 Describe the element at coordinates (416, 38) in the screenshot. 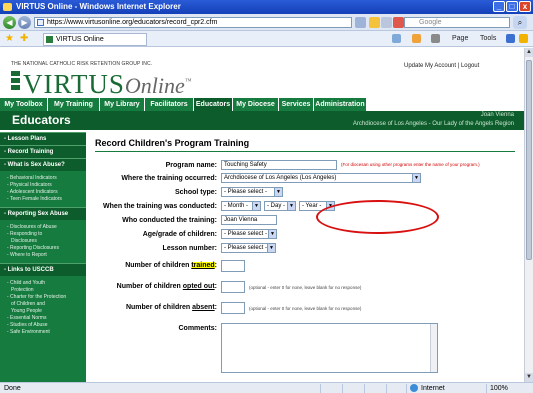

I see `feeds-icon` at that location.